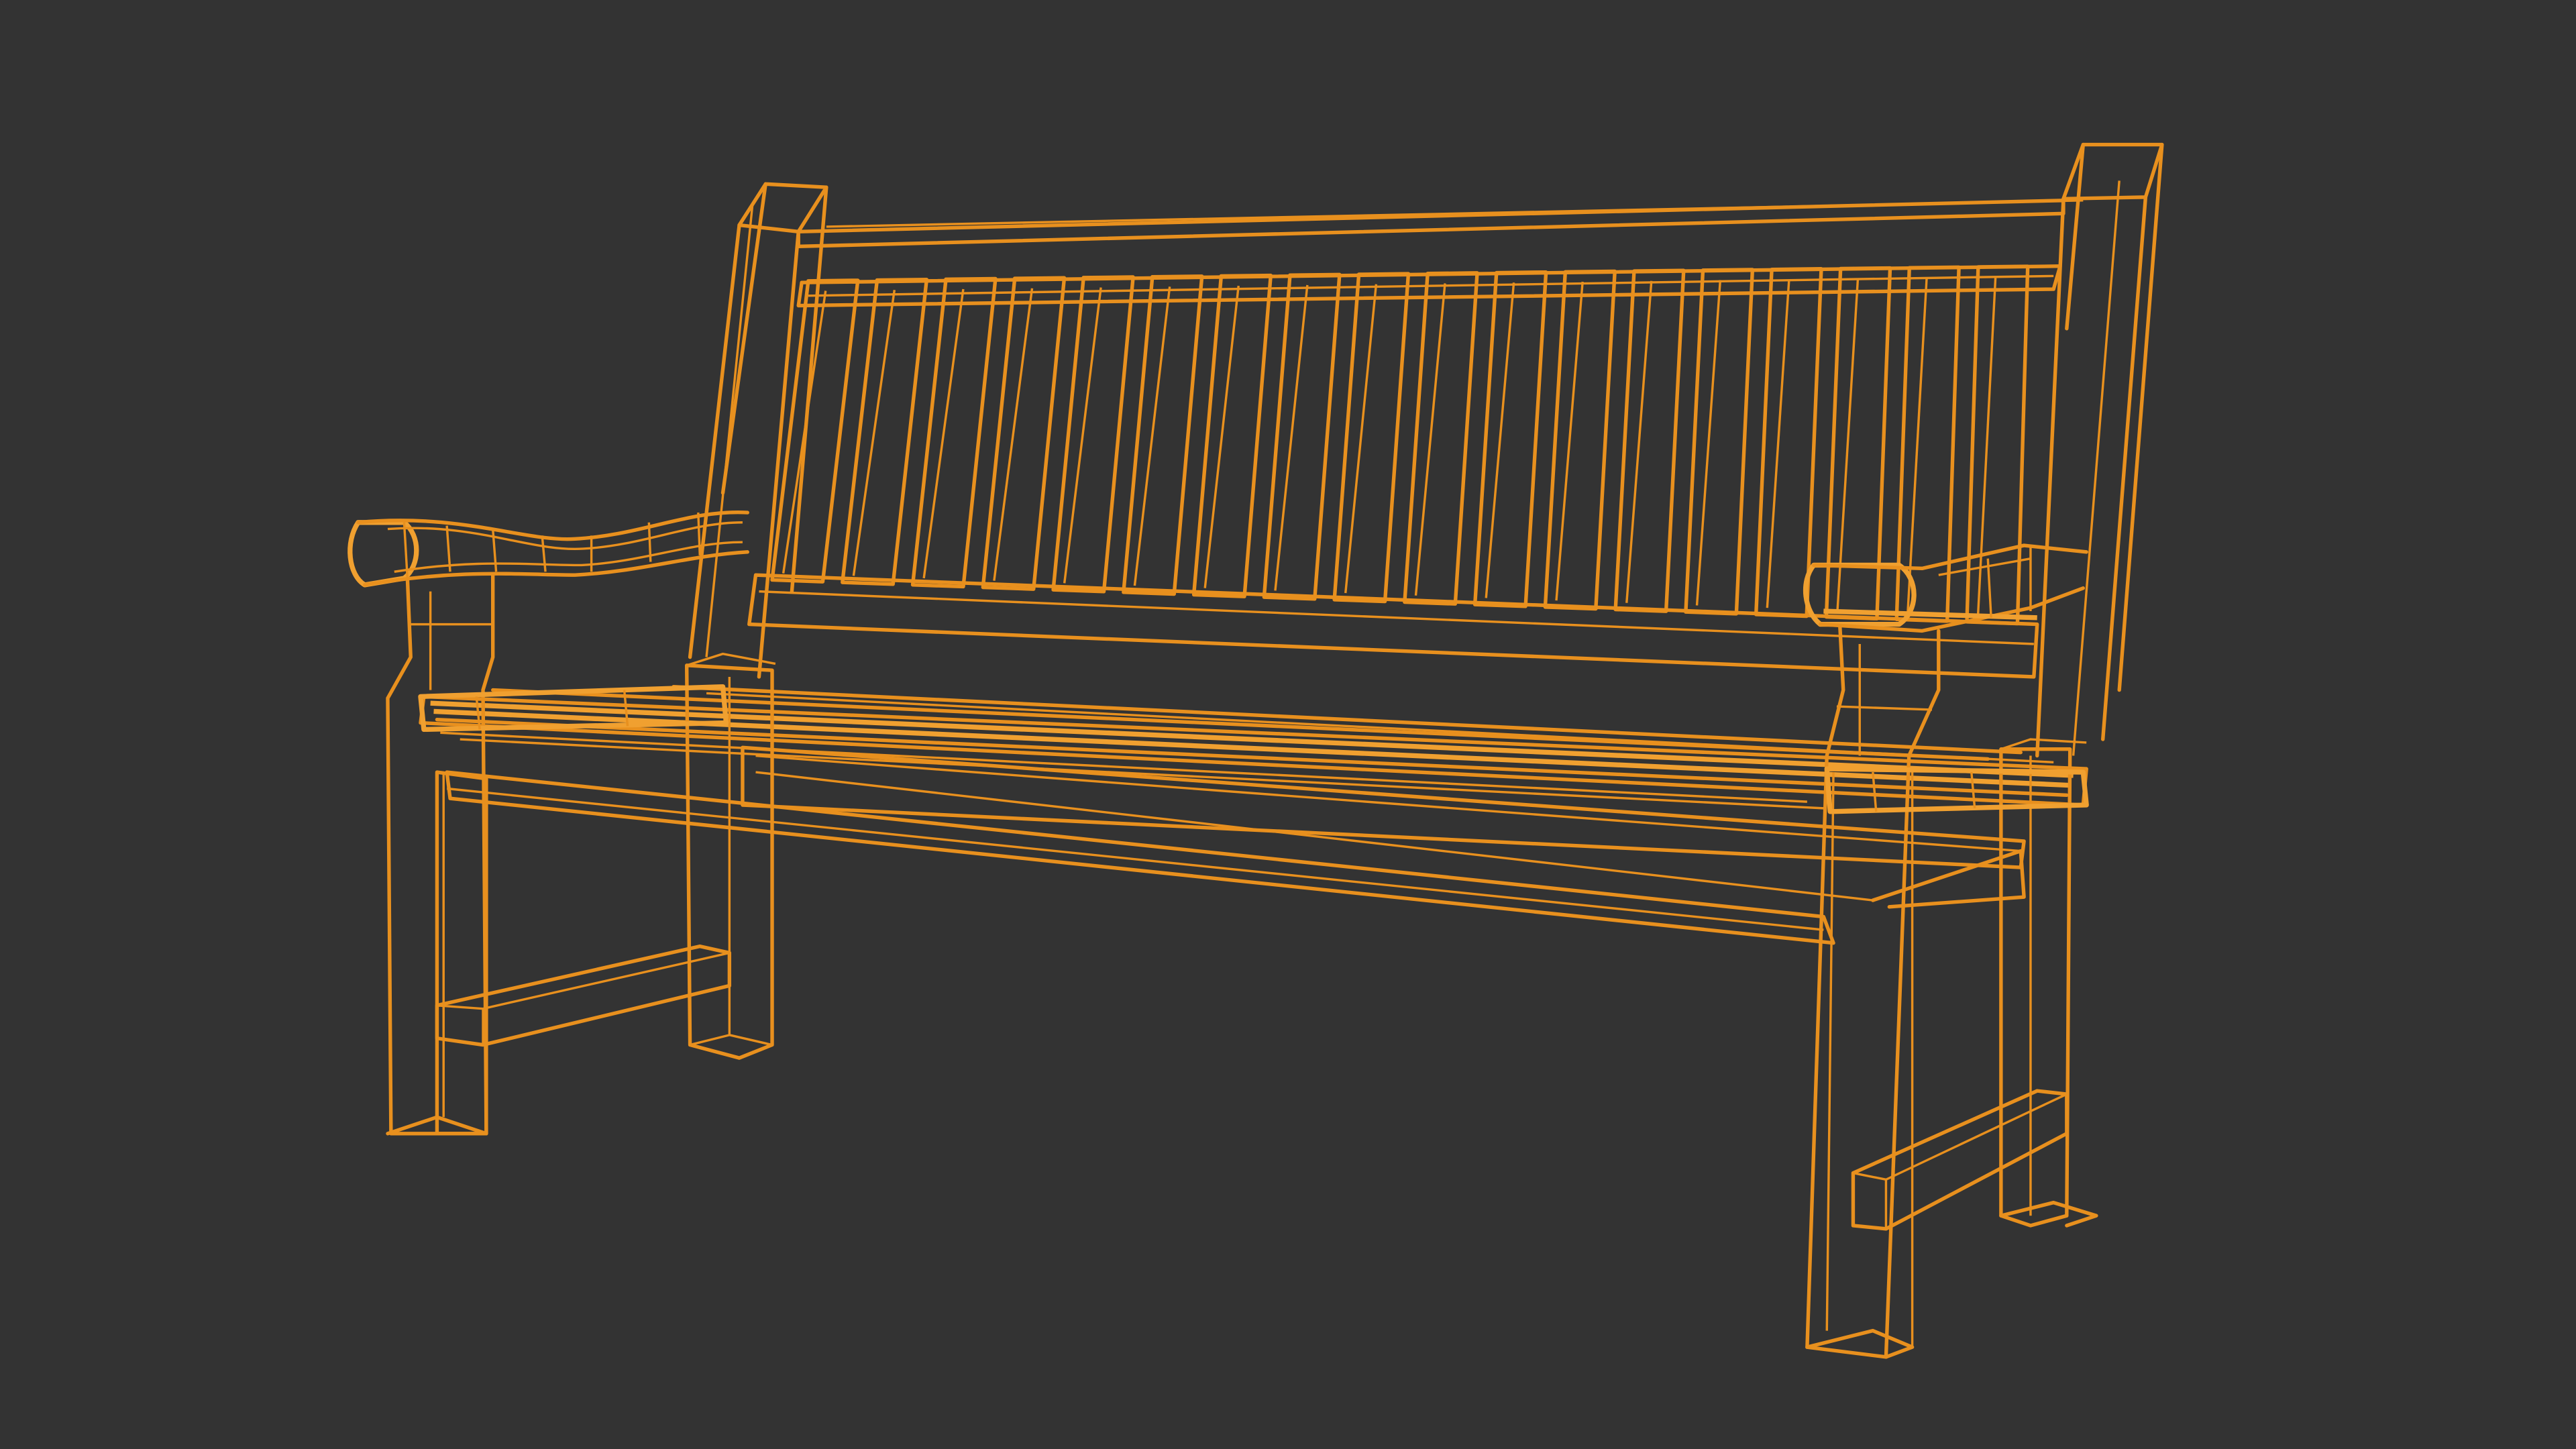 The height and width of the screenshot is (1449, 2576). Describe the element at coordinates (2099, 450) in the screenshot. I see `right-back-post` at that location.